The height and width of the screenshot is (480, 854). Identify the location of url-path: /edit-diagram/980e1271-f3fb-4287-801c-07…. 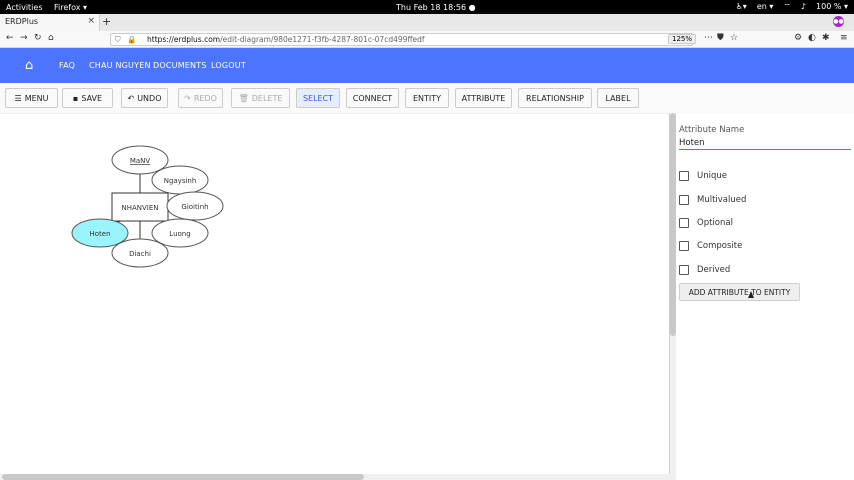
(322, 39).